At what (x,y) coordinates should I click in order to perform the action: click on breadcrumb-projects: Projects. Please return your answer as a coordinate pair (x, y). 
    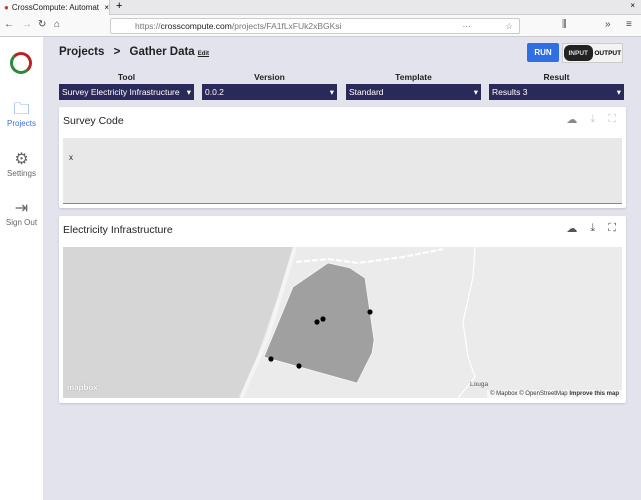
    Looking at the image, I should click on (81, 52).